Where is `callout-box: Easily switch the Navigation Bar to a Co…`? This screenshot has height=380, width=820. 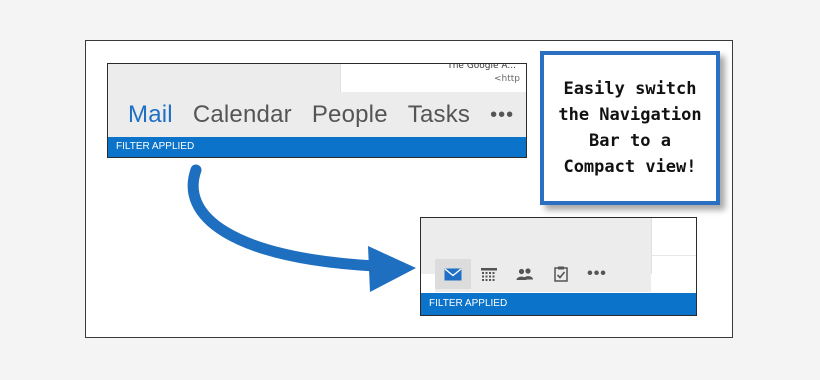 callout-box: Easily switch the Navigation Bar to a Co… is located at coordinates (630, 128).